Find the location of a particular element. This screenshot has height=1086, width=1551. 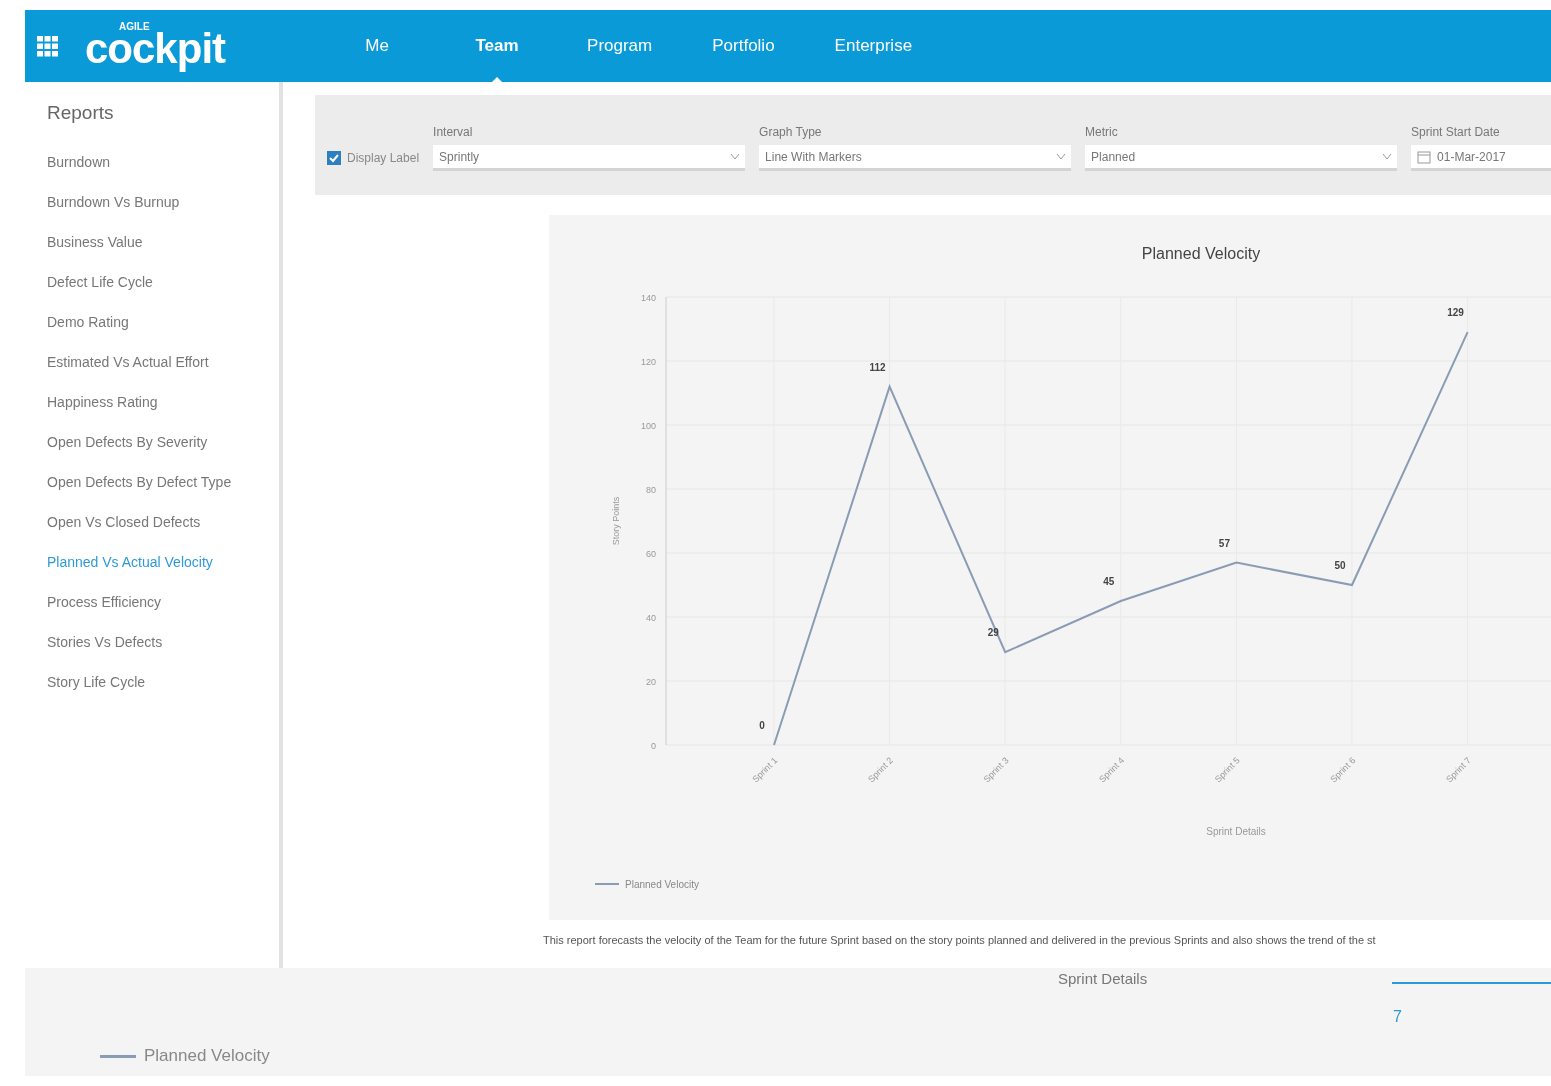

nav-tab: Me is located at coordinates (377, 46).